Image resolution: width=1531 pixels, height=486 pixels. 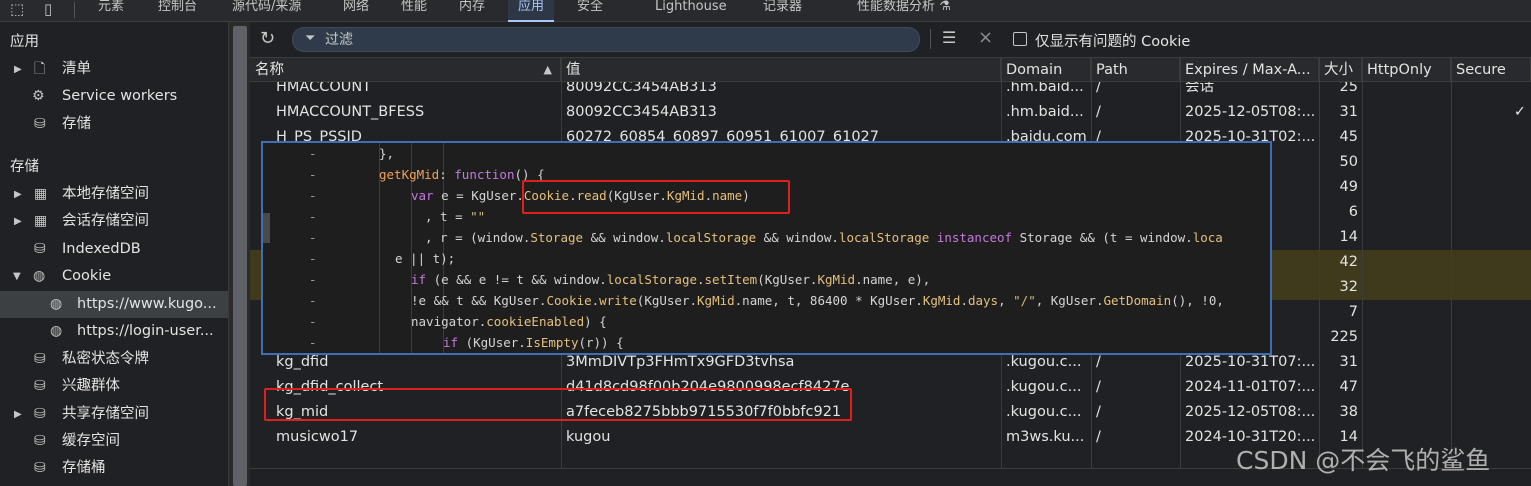 What do you see at coordinates (177, 11) in the screenshot?
I see `tab-console: 控制台` at bounding box center [177, 11].